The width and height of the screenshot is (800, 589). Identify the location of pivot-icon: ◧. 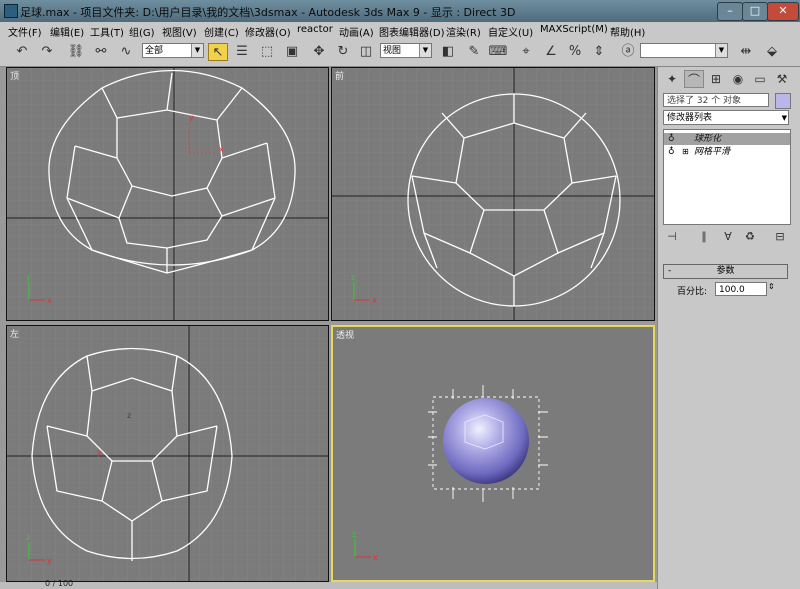
(448, 52).